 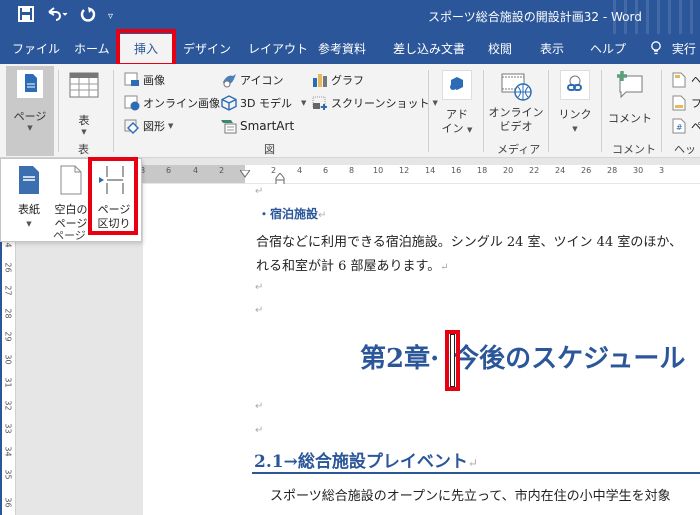 What do you see at coordinates (456, 170) in the screenshot?
I see `ruler-tick: 16` at bounding box center [456, 170].